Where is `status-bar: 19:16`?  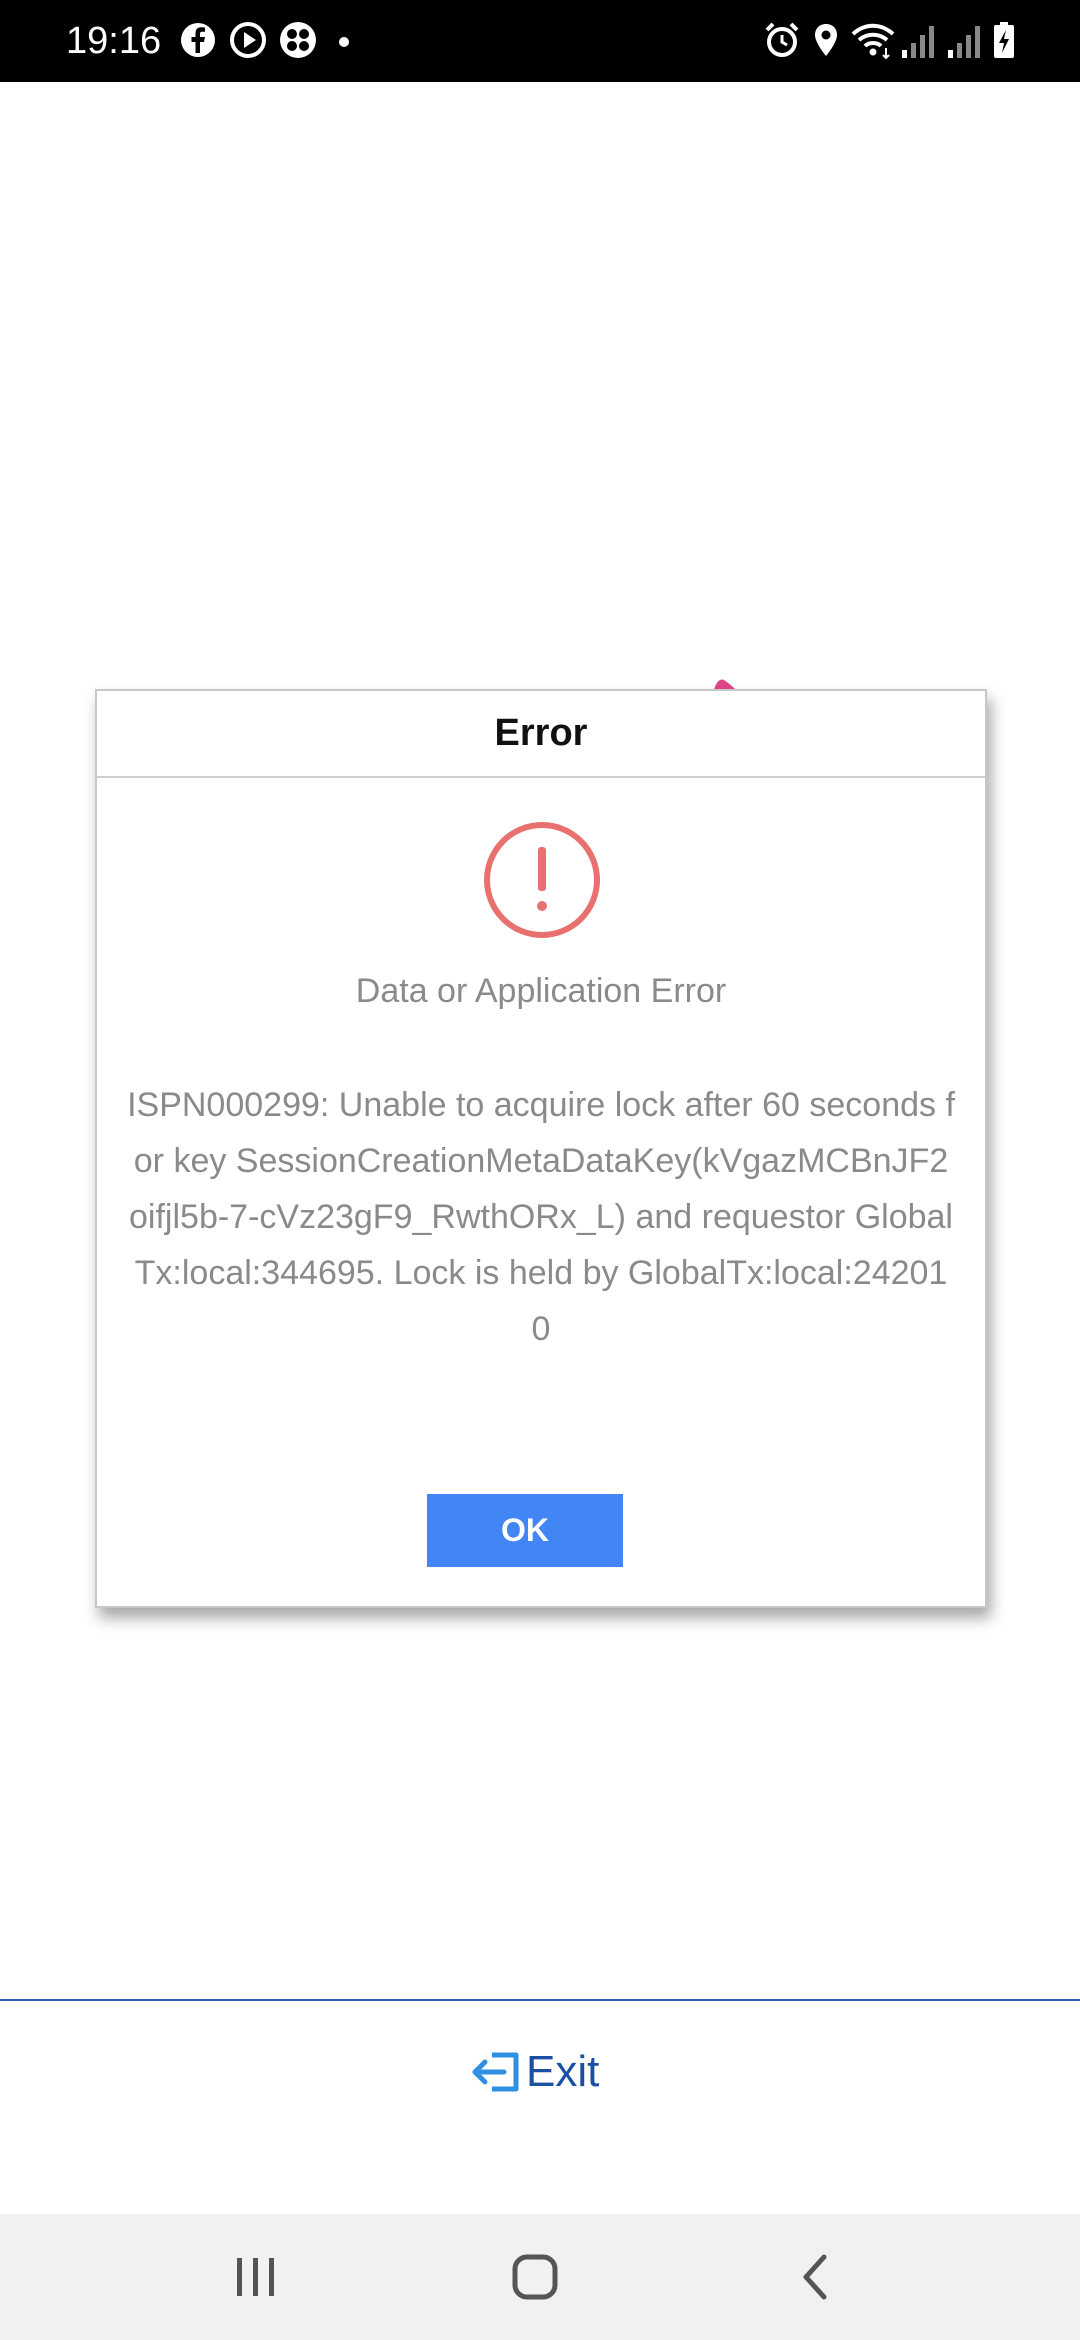 status-bar: 19:16 is located at coordinates (540, 41).